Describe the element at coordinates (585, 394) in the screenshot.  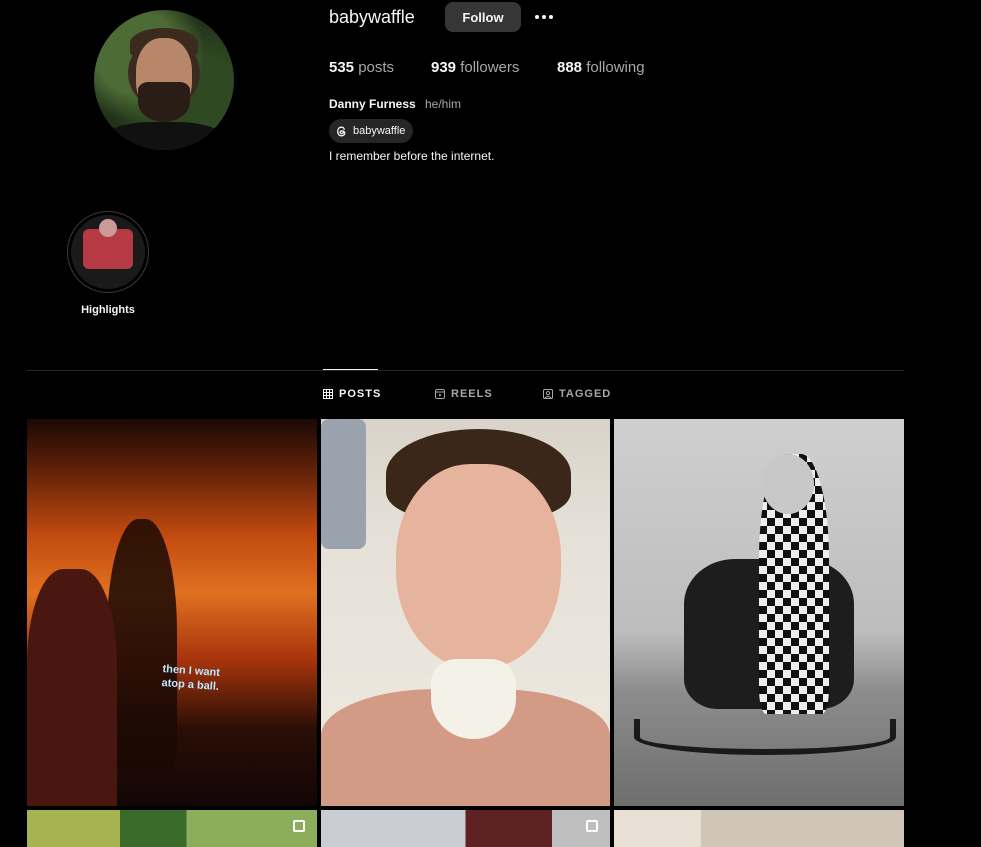
I see `tab-tagged-label: TAGGED` at that location.